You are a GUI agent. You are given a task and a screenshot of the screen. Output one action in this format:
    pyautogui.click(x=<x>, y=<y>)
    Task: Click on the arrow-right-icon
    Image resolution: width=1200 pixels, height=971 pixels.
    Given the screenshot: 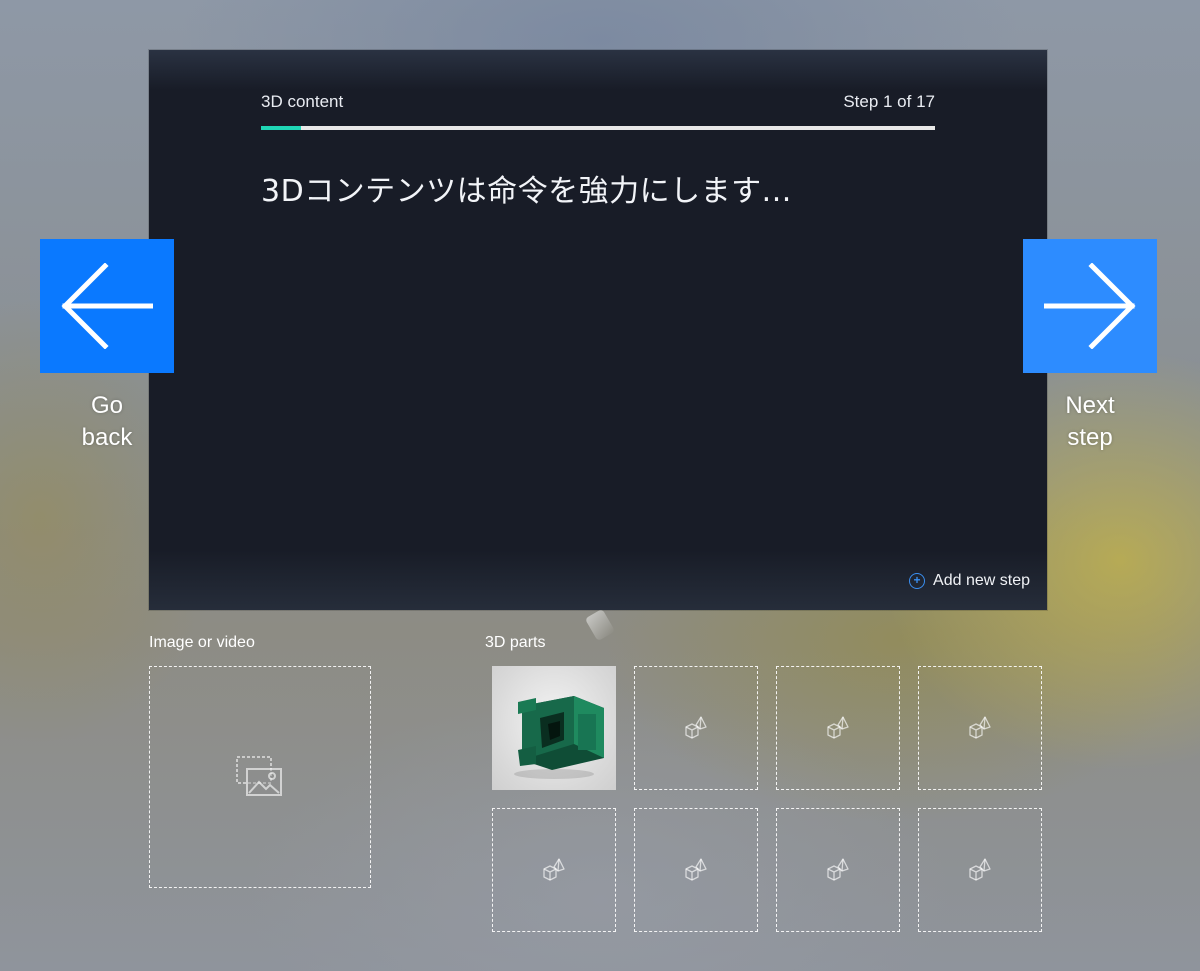 What is the action you would take?
    pyautogui.click(x=1090, y=306)
    